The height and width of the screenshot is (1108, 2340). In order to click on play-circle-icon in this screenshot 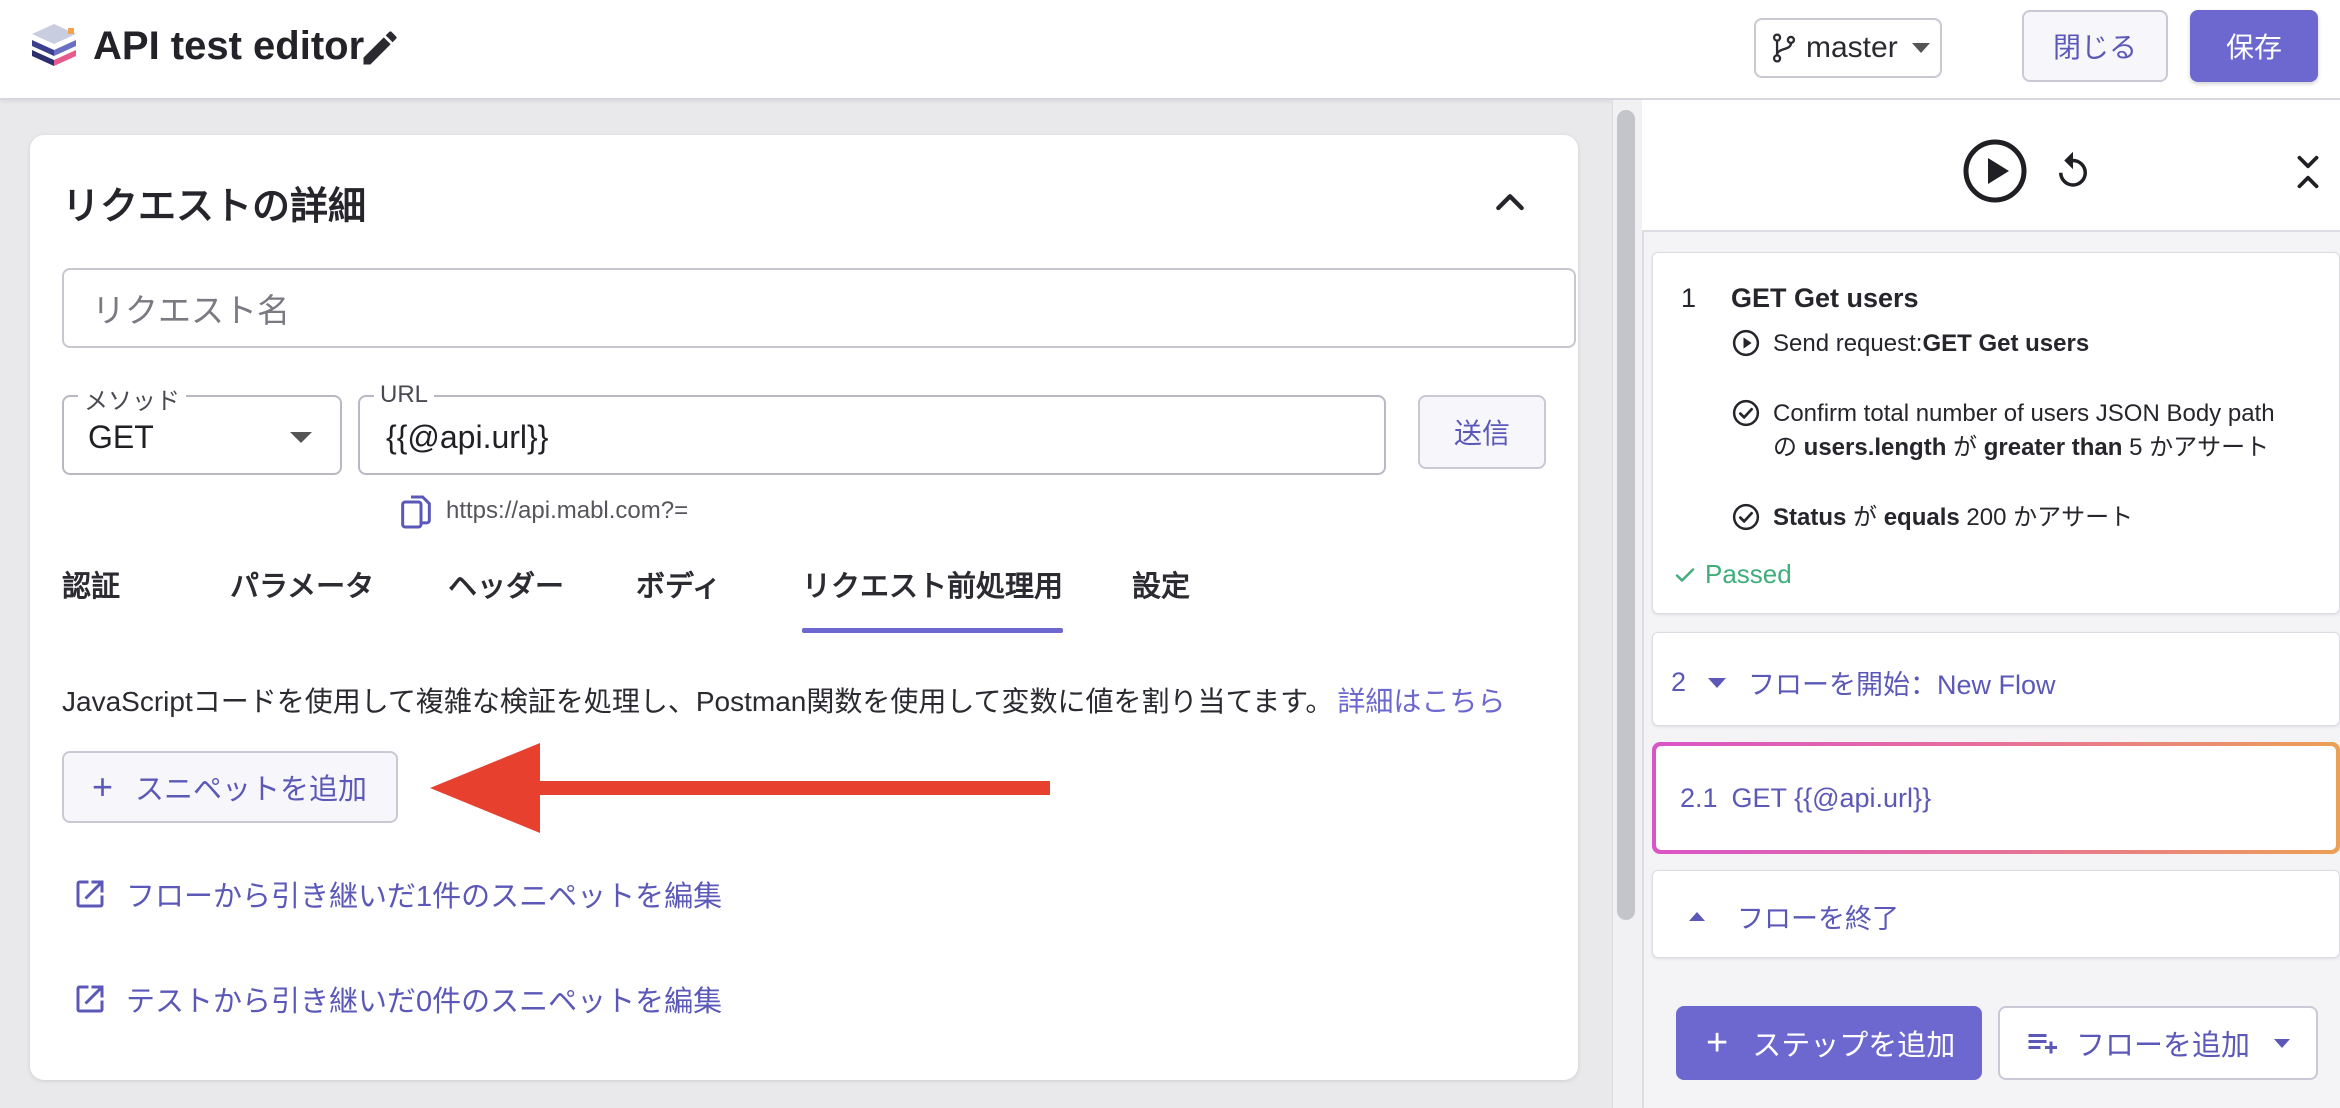, I will do `click(1746, 343)`.